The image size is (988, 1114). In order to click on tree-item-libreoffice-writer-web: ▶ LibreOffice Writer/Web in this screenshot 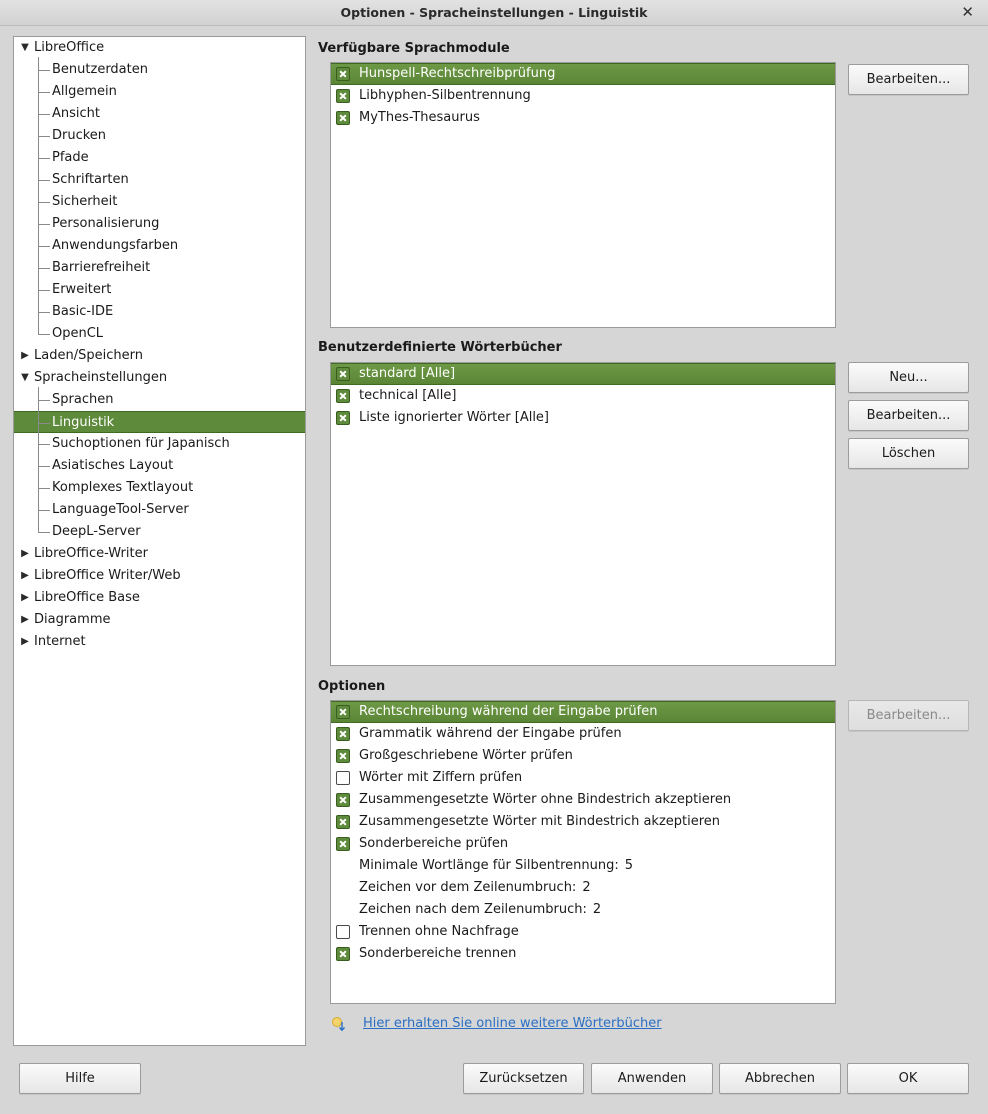, I will do `click(159, 576)`.